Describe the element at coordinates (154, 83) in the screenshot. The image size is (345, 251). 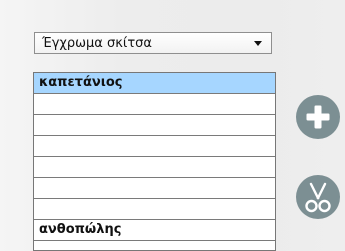
I see `list-item: καπετάνιος` at that location.